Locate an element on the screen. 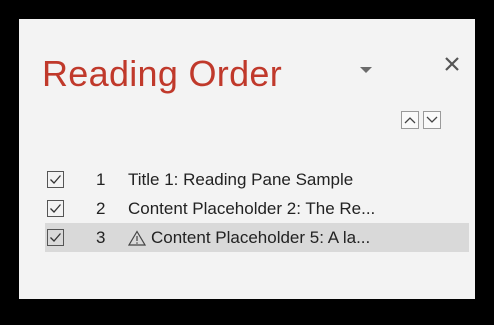  move-buttons is located at coordinates (421, 120).